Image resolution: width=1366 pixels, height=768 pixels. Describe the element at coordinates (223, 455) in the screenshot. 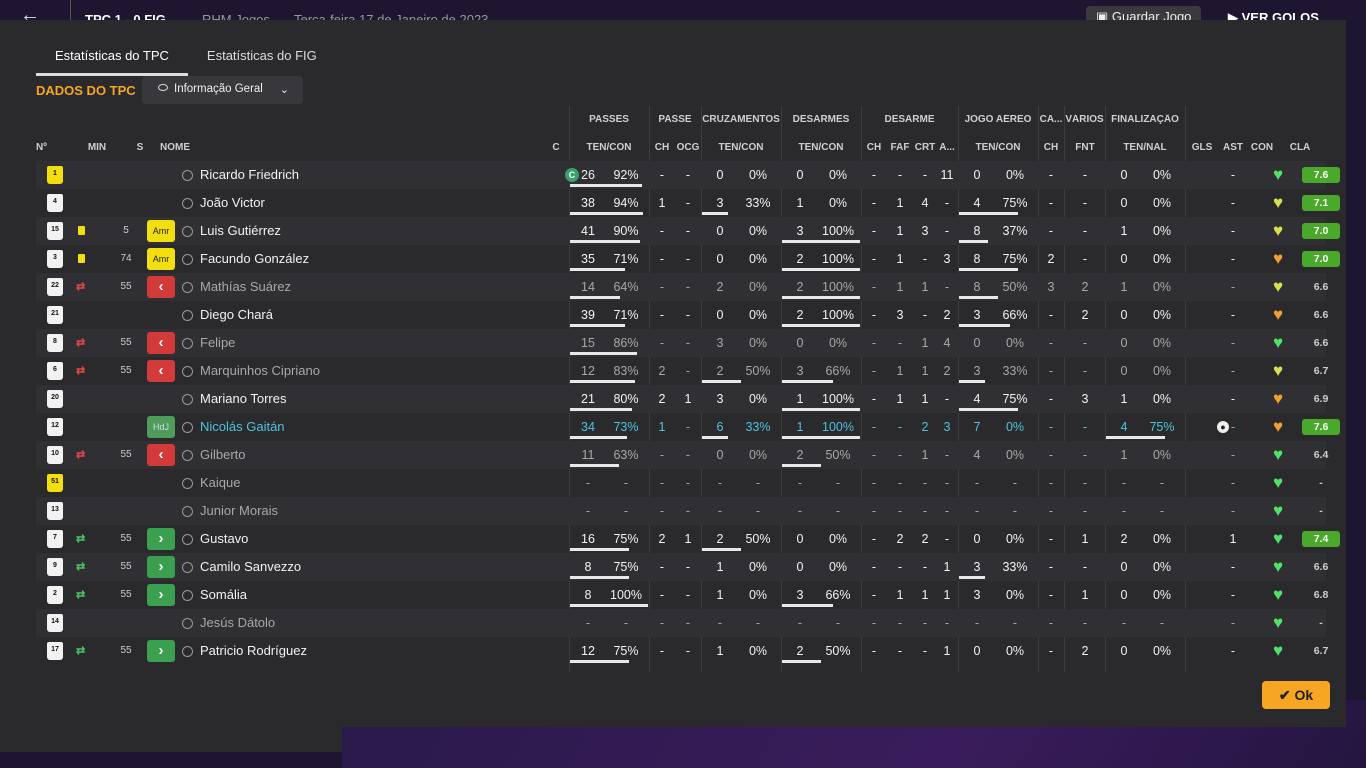

I see `player-name: Gilberto` at that location.